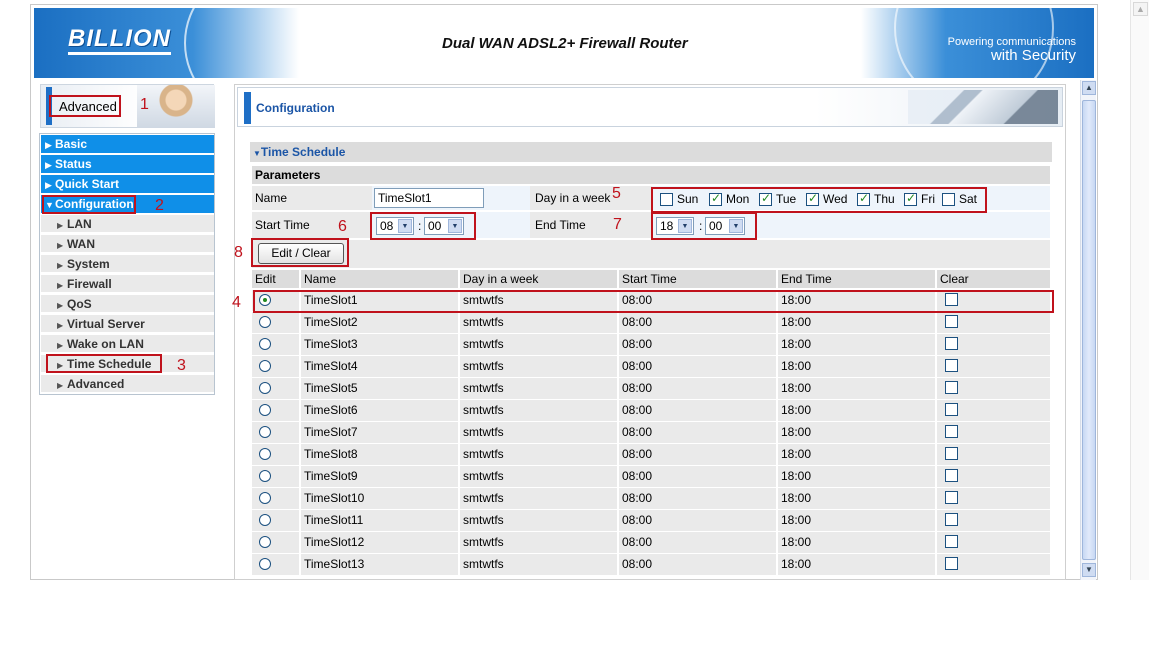 This screenshot has height=663, width=1149. Describe the element at coordinates (651, 477) in the screenshot. I see `table-row: TimeSlot9 smtwtfs 08:00 18:00` at that location.